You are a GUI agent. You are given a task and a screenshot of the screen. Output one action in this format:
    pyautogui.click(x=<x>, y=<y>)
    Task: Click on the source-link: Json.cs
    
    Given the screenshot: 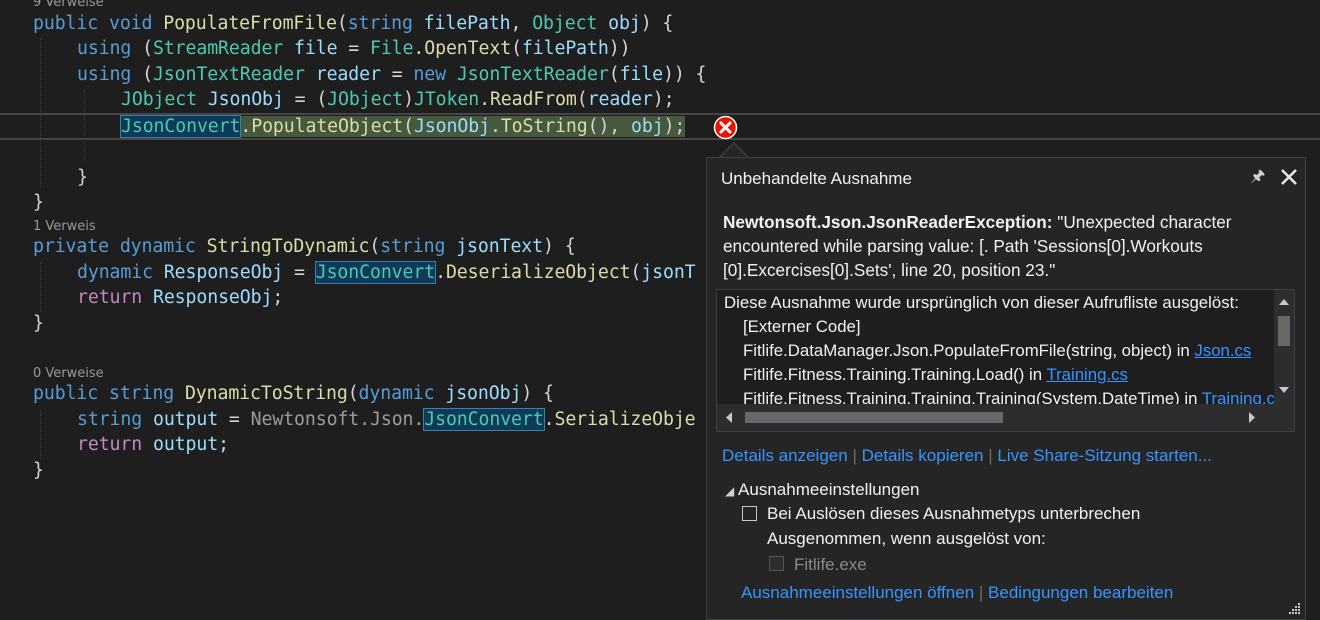 What is the action you would take?
    pyautogui.click(x=1222, y=350)
    